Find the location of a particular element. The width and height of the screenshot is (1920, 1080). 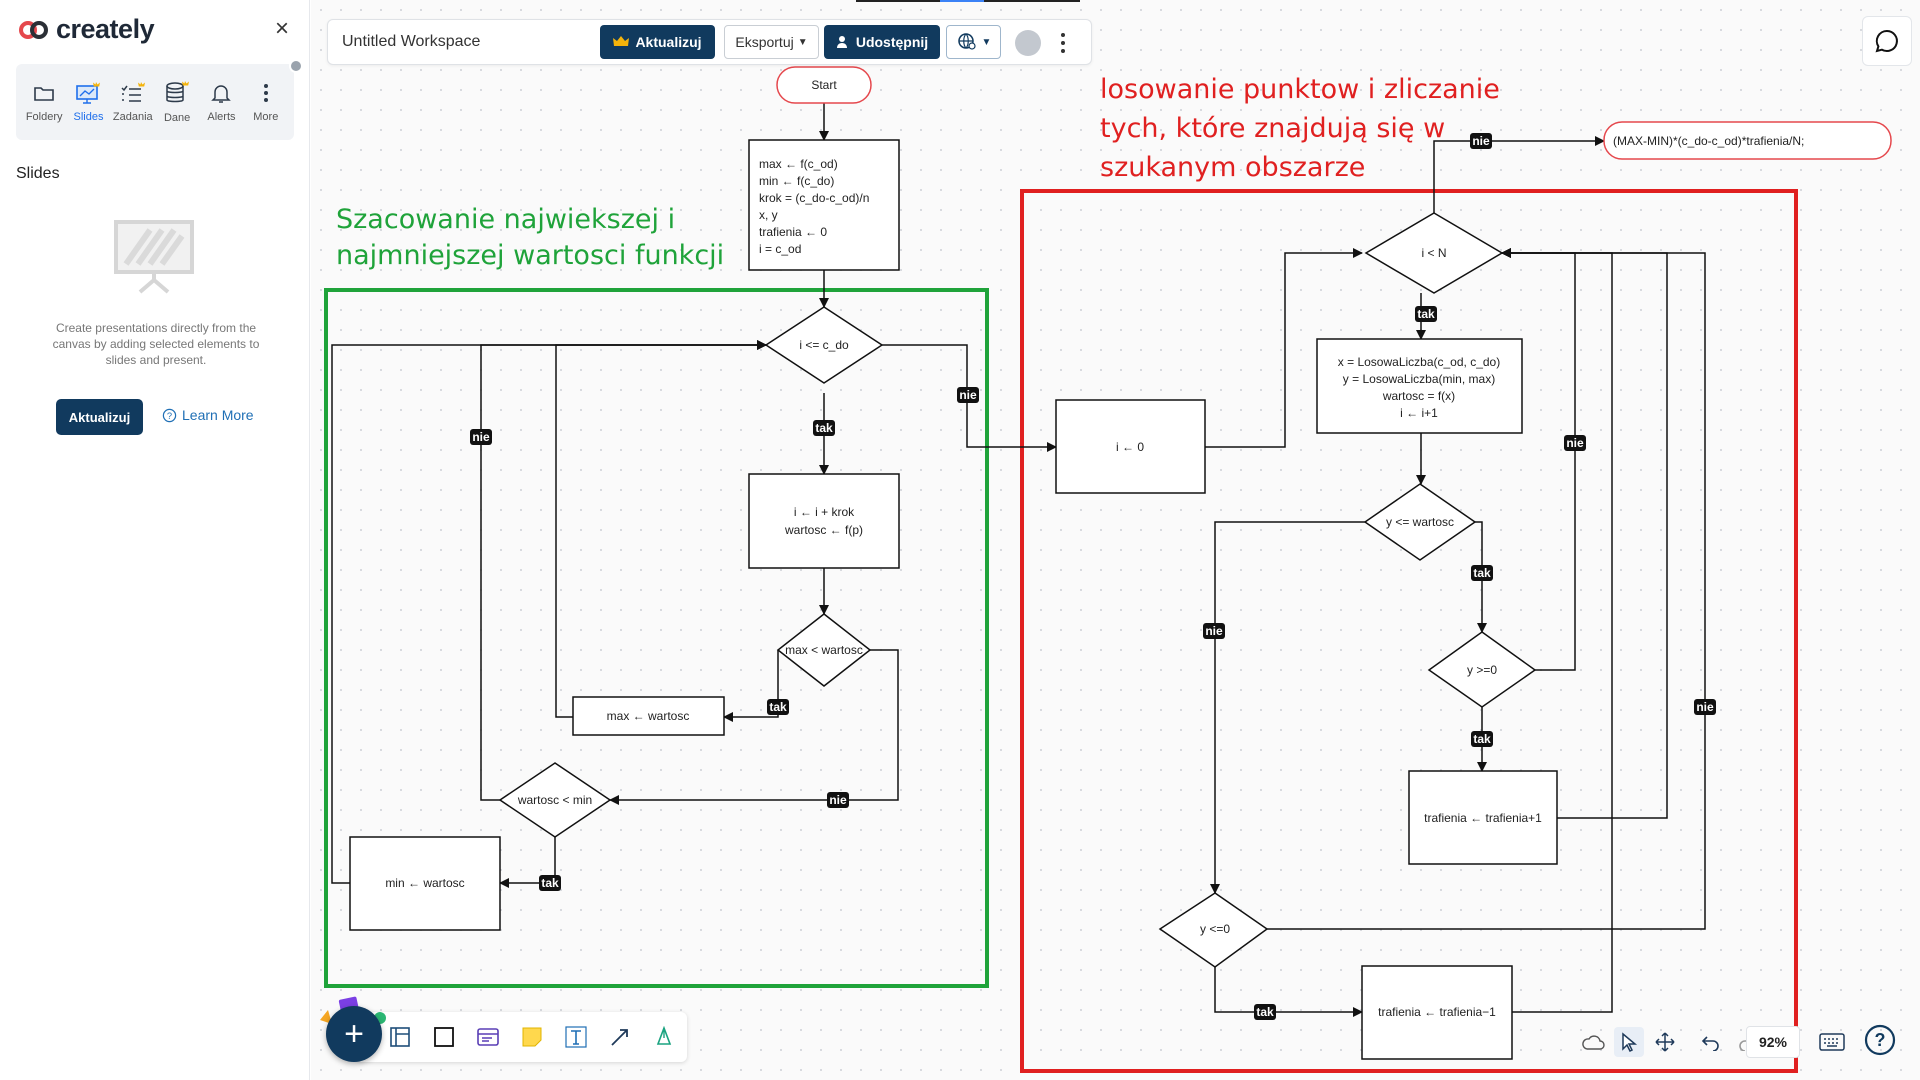

help-button: ? is located at coordinates (1880, 1040).